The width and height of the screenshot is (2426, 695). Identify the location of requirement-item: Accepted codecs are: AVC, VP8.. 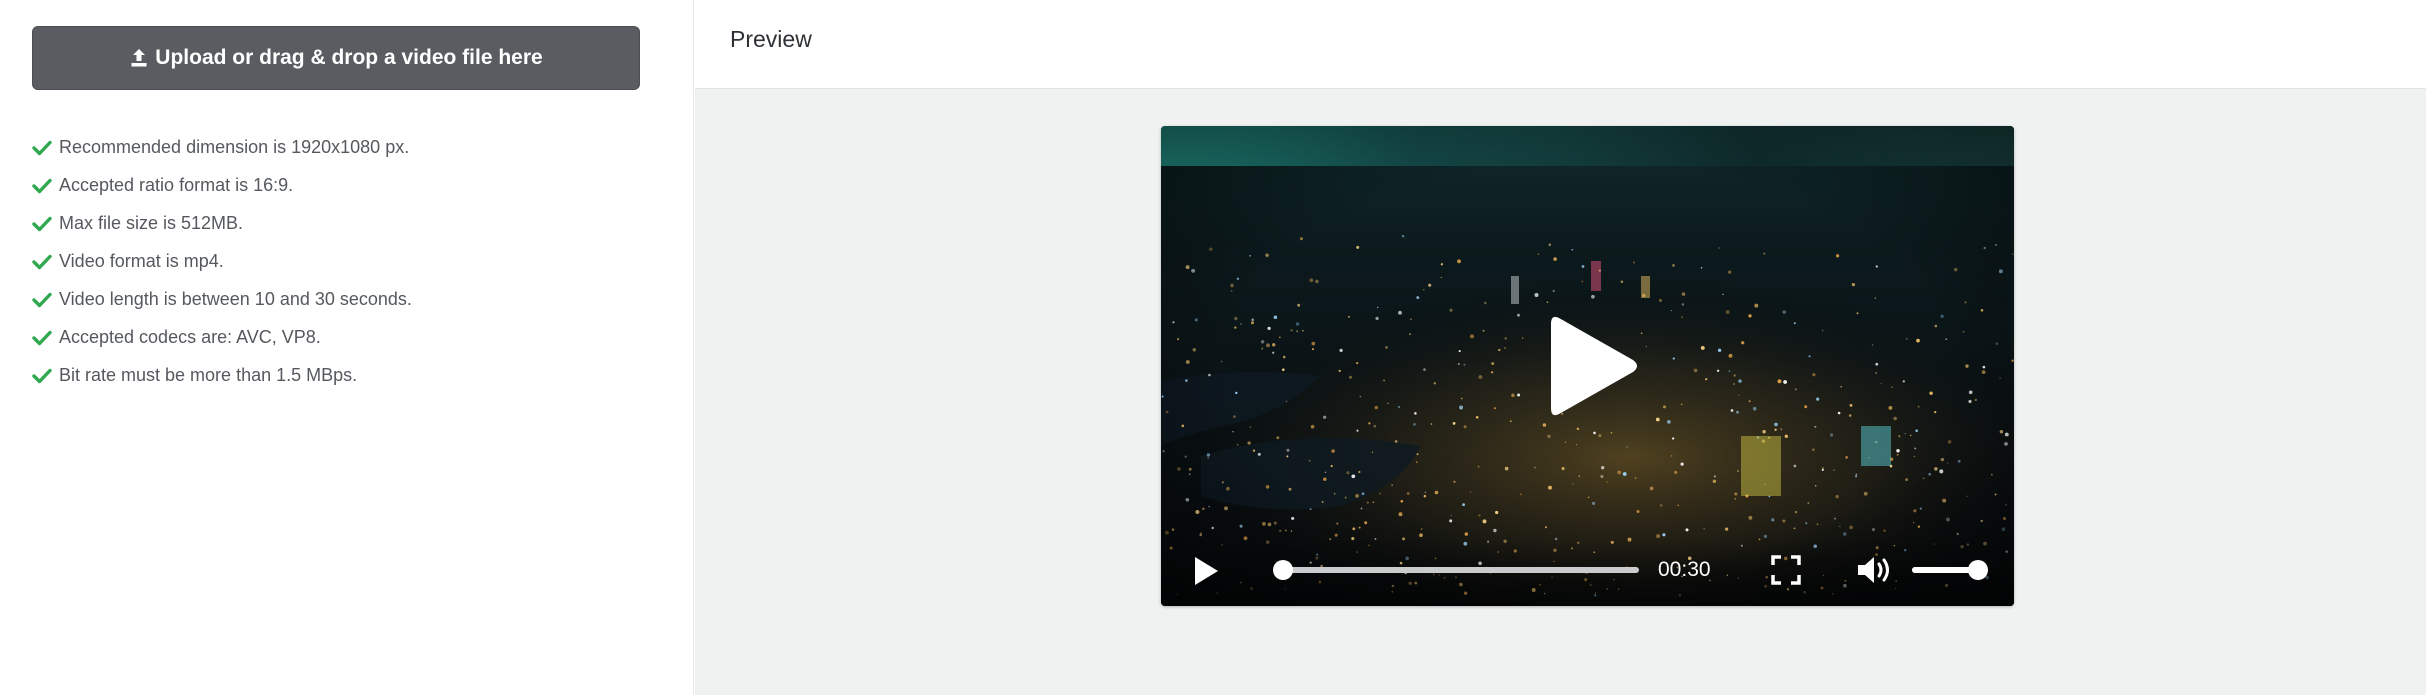
(222, 337).